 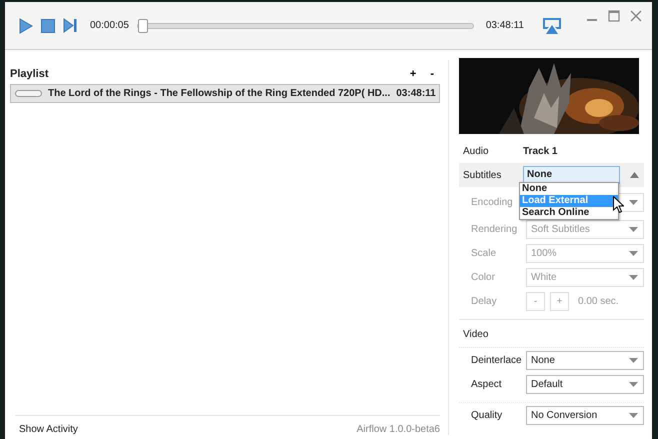 I want to click on remove-button: -, so click(x=432, y=74).